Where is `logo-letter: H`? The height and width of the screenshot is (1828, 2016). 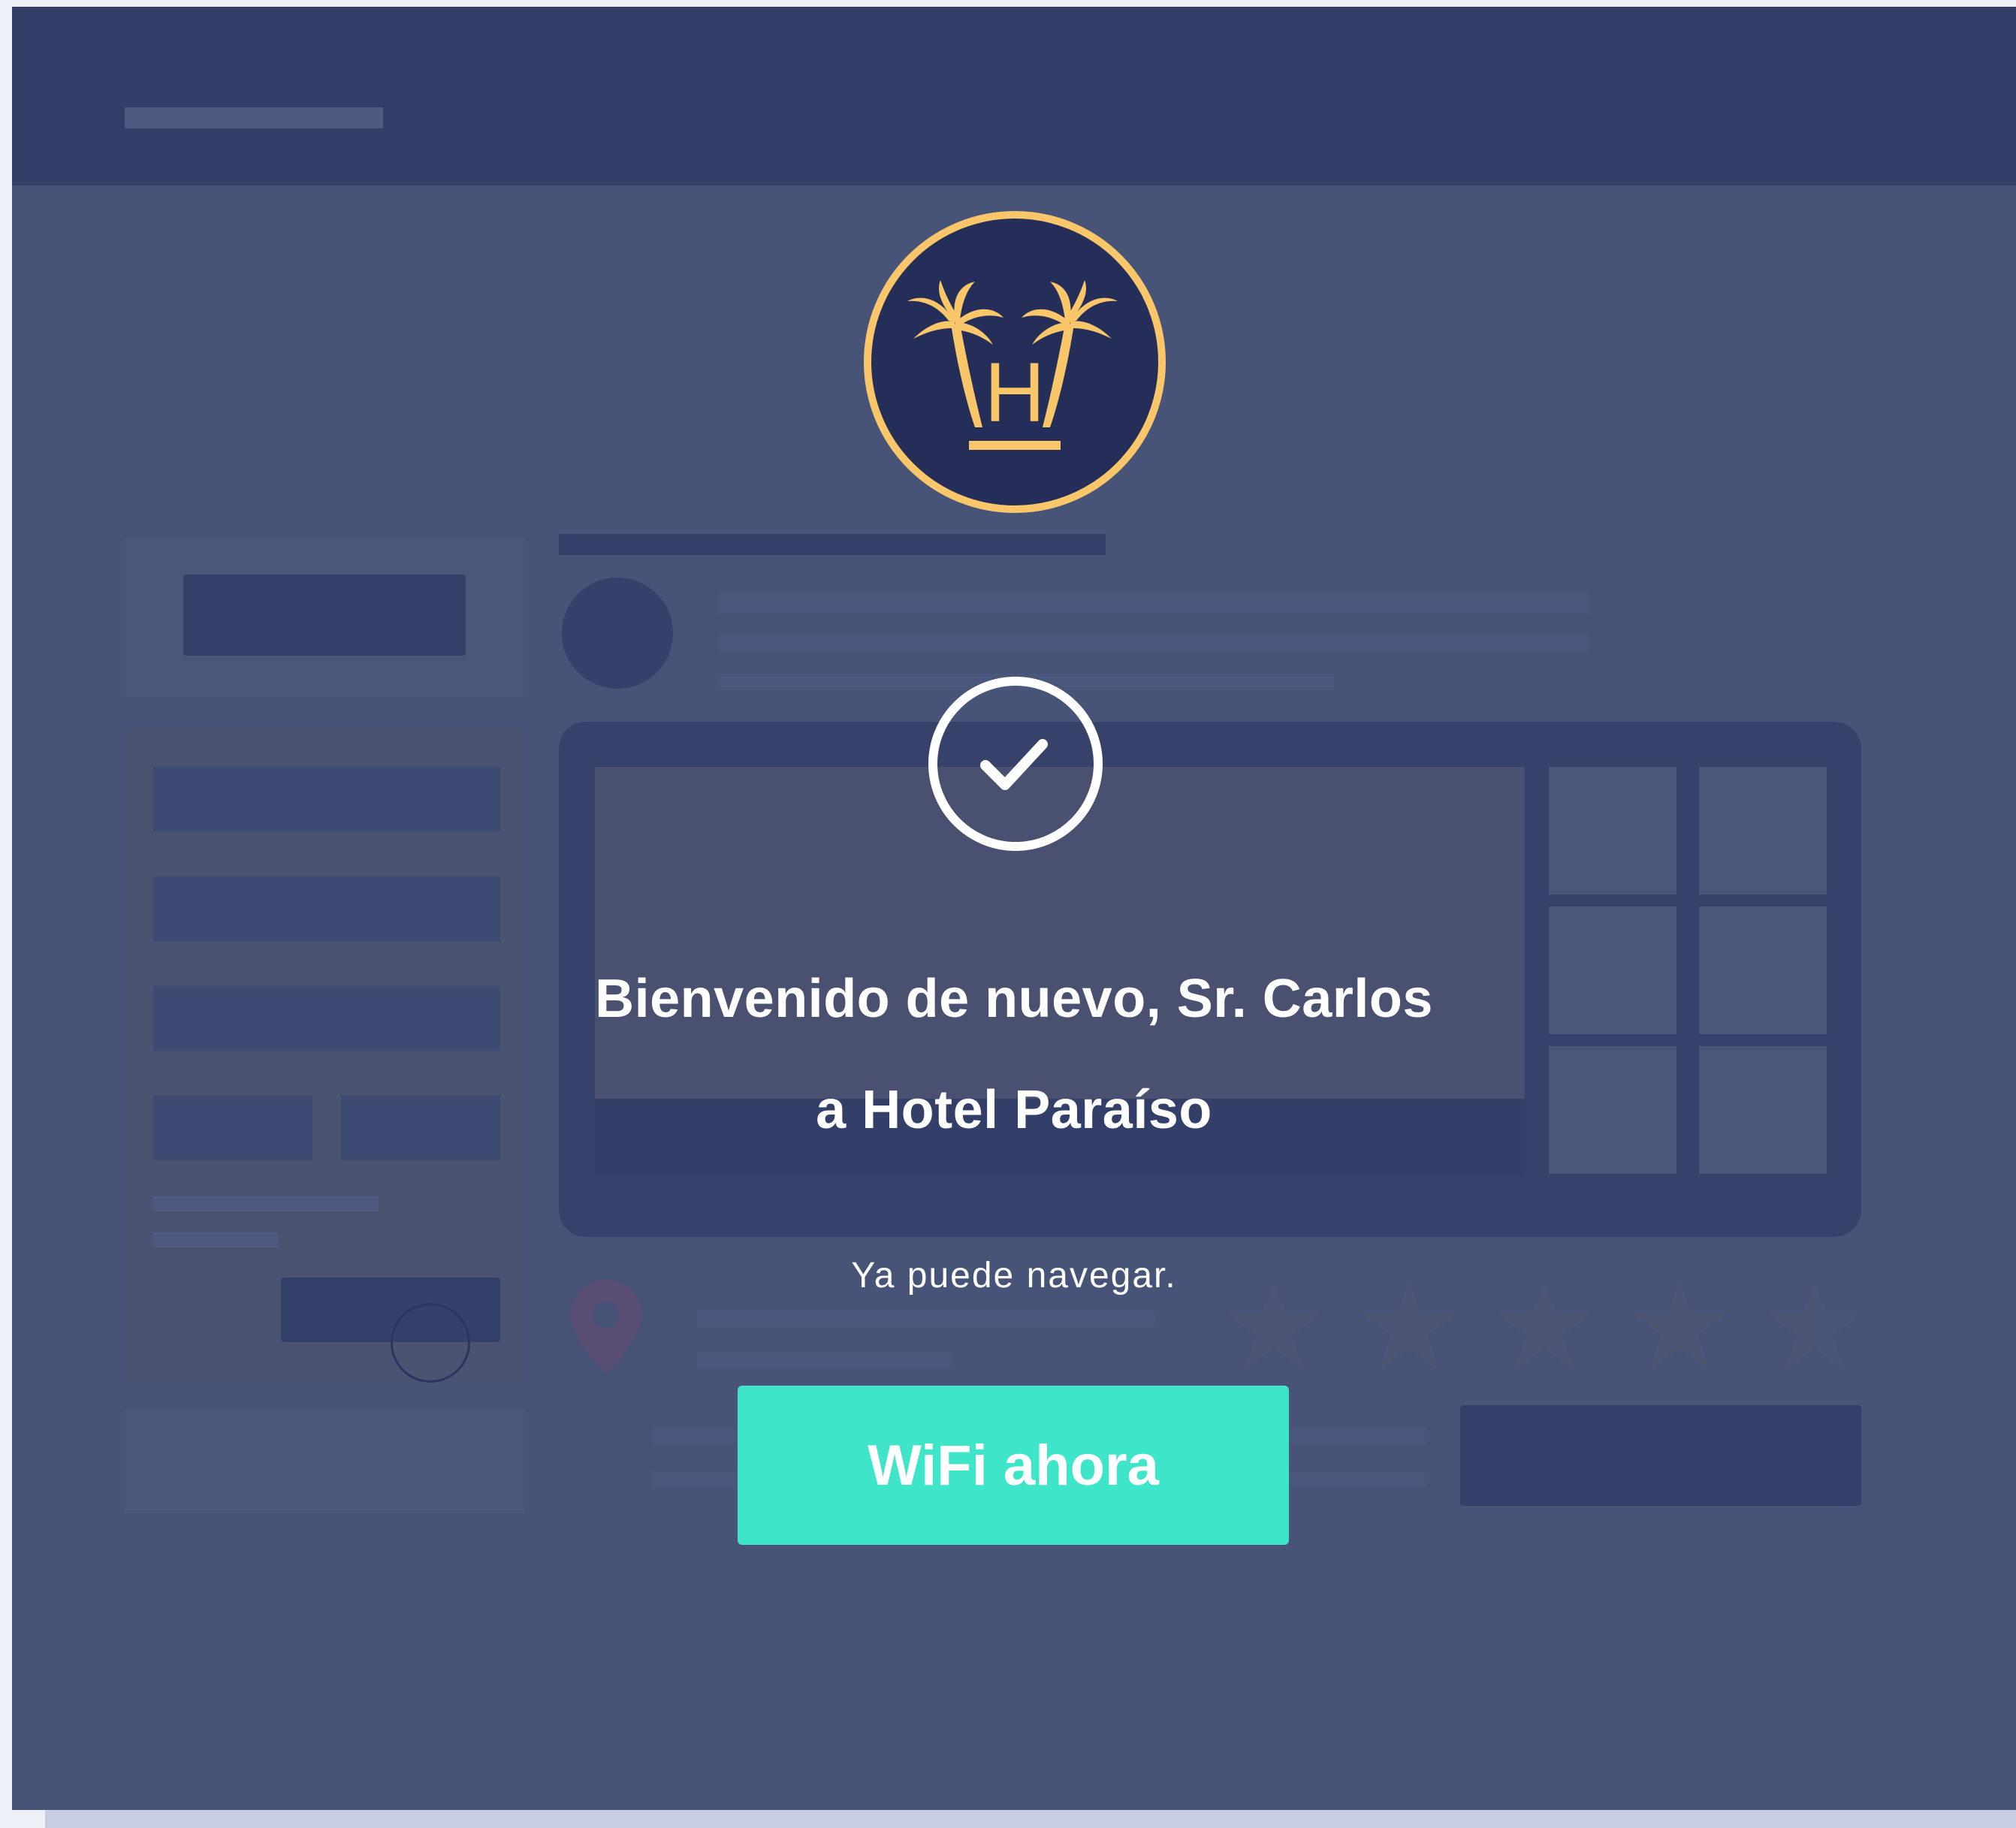
logo-letter: H is located at coordinates (1015, 392).